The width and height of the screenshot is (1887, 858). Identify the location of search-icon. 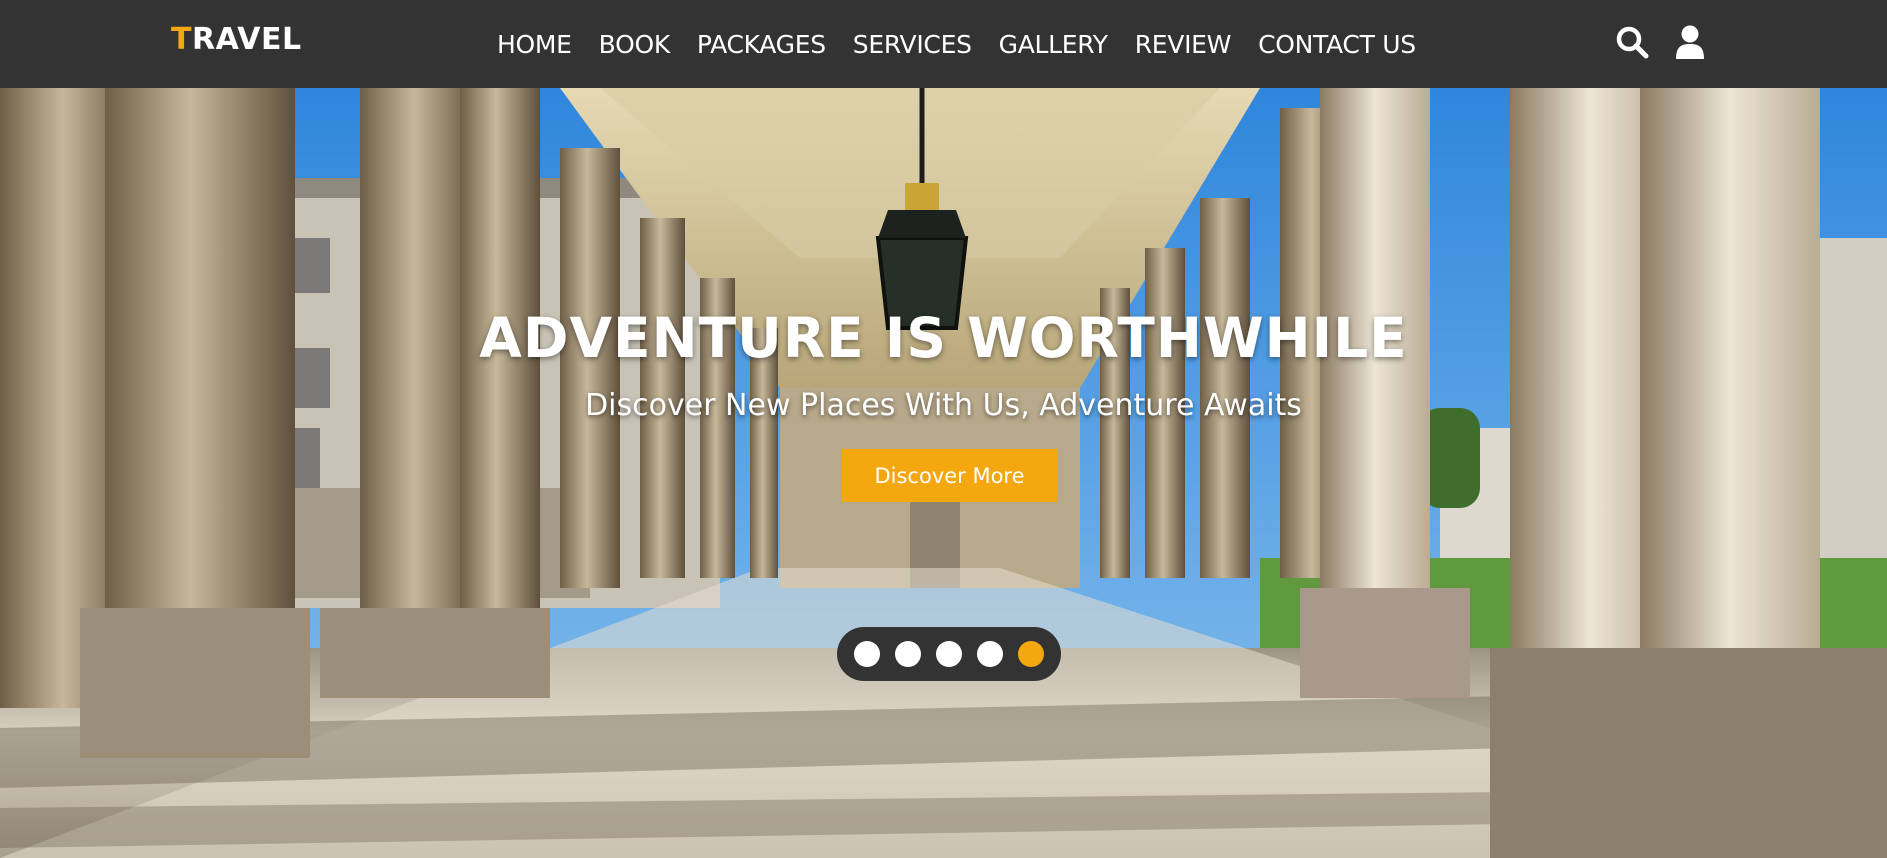
(1632, 42).